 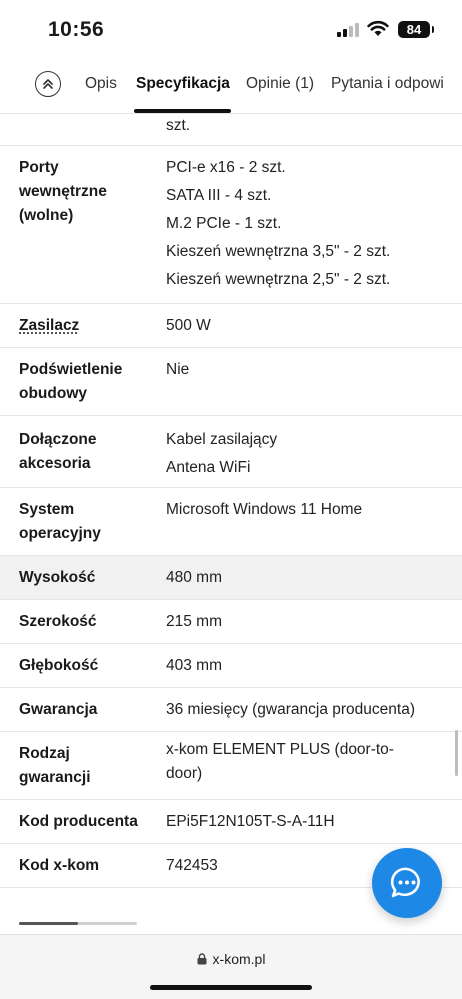 I want to click on spec-value: szt., so click(x=178, y=125).